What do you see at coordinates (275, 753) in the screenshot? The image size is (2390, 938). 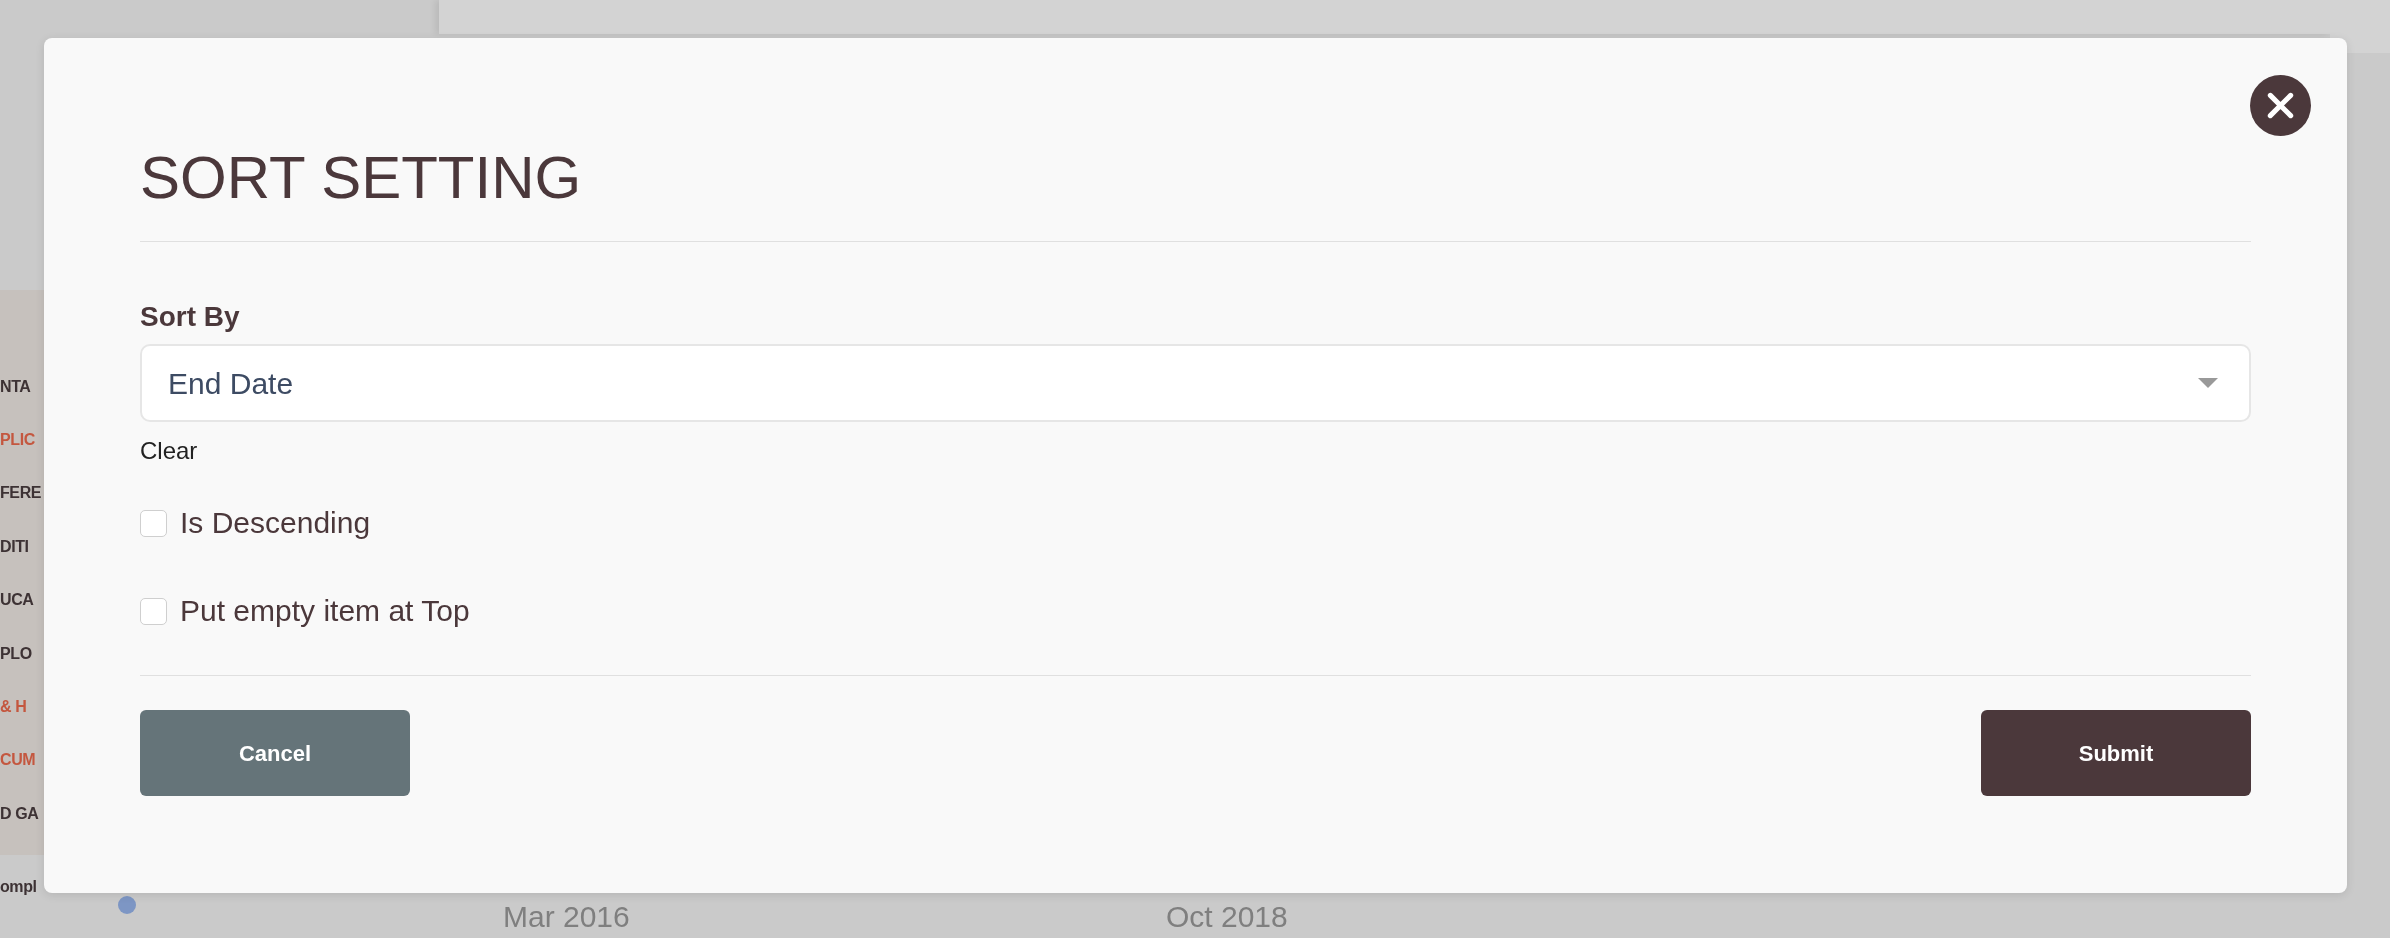 I see `cancel-button: Cancel` at bounding box center [275, 753].